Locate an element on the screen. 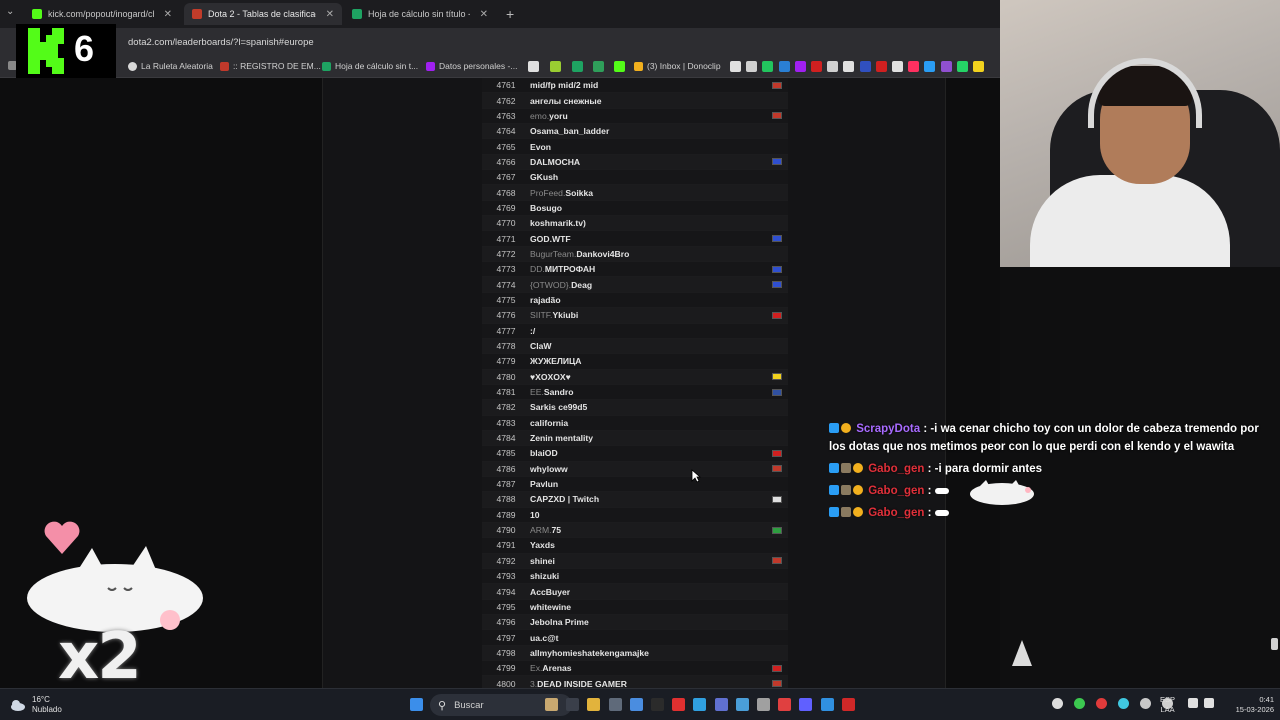  weather-temp: 16°C is located at coordinates (41, 699).